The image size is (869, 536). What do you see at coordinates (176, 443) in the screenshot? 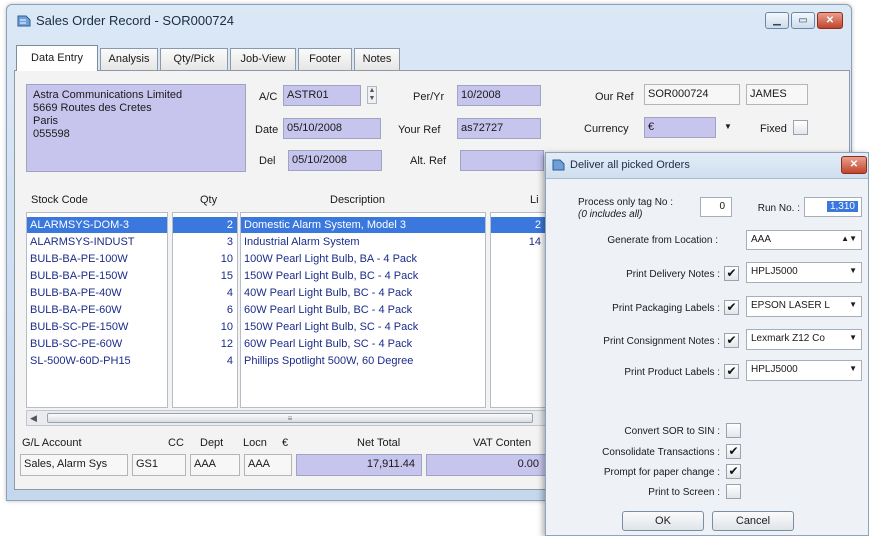
I see `cc-label: CC` at bounding box center [176, 443].